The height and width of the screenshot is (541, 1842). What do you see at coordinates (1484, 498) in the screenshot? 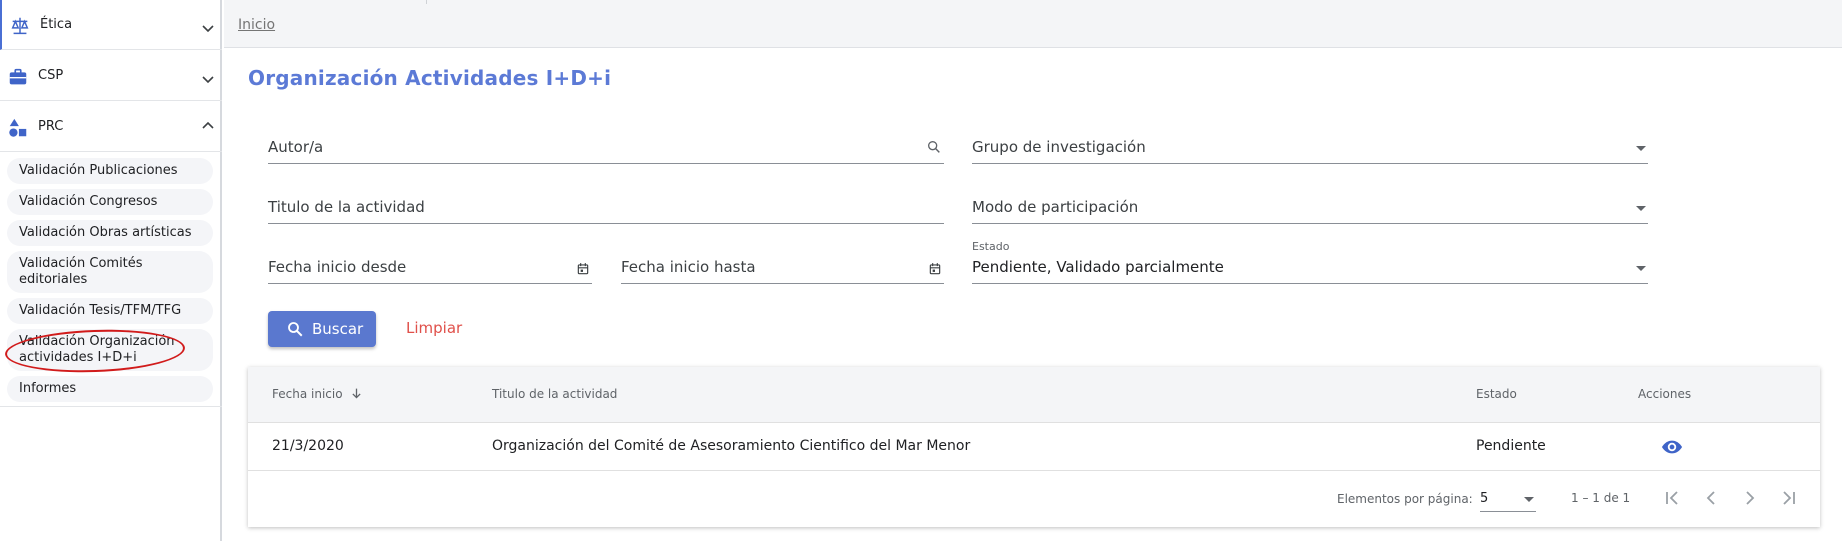
I see `page-size-value: 5` at bounding box center [1484, 498].